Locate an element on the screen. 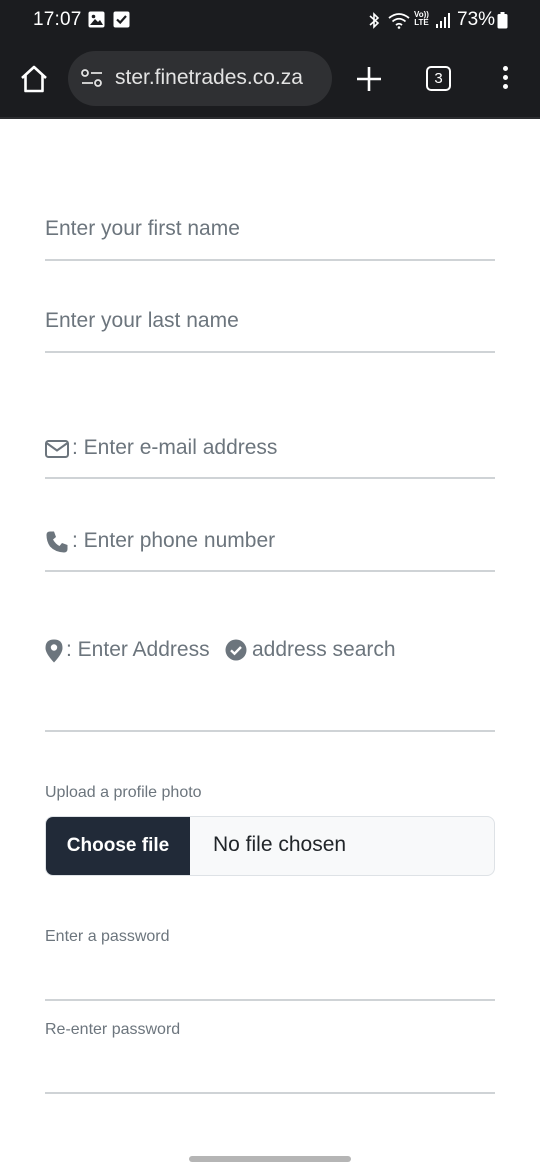 This screenshot has width=540, height=1170. gallery-icon is located at coordinates (96, 19).